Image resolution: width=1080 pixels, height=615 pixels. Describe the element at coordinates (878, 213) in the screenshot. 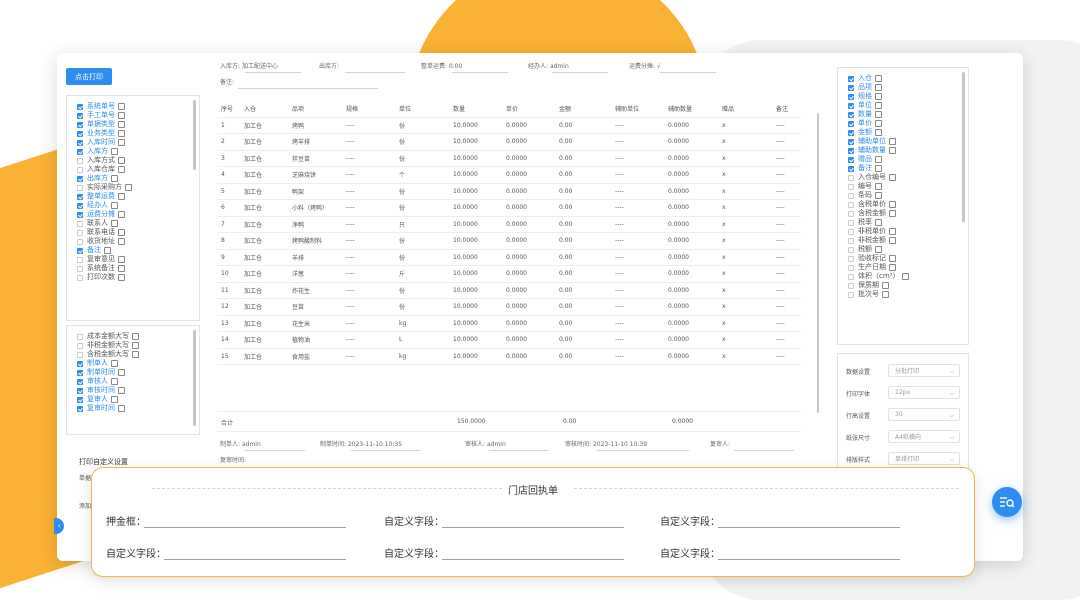

I see `checkbox-item: 含税金额` at that location.